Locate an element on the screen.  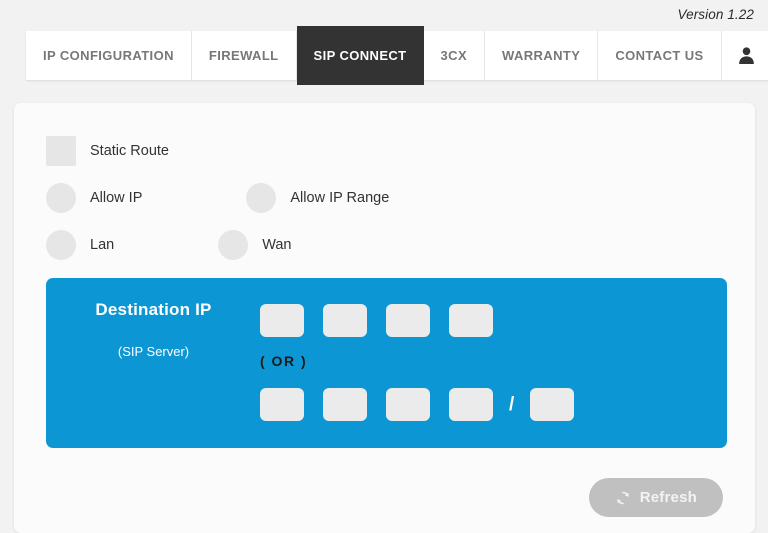
tab-warranty: WARRANTY is located at coordinates (542, 55).